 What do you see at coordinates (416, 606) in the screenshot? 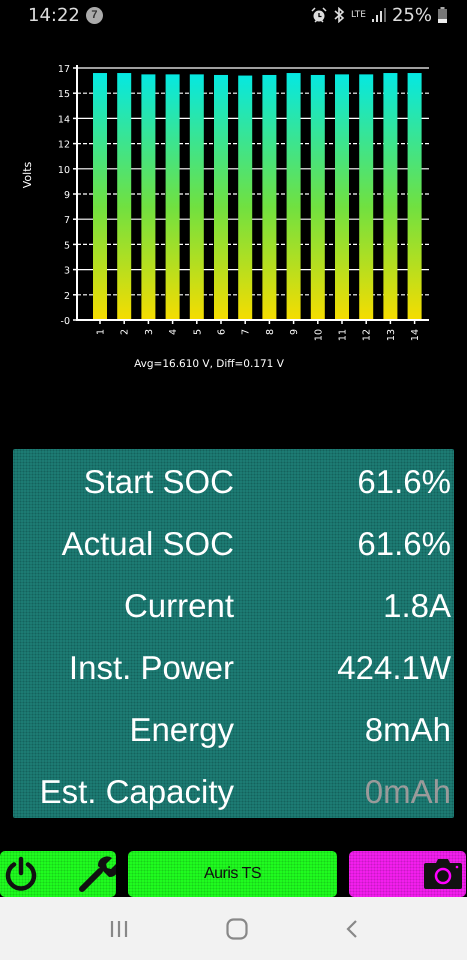
I see `stat-value: 1.8A` at bounding box center [416, 606].